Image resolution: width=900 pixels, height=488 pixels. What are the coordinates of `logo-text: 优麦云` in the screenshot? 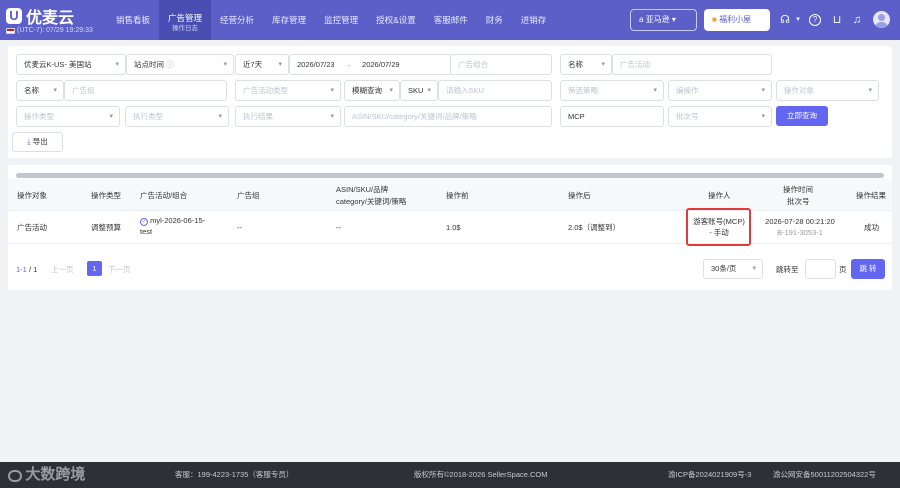 It's located at (50, 18).